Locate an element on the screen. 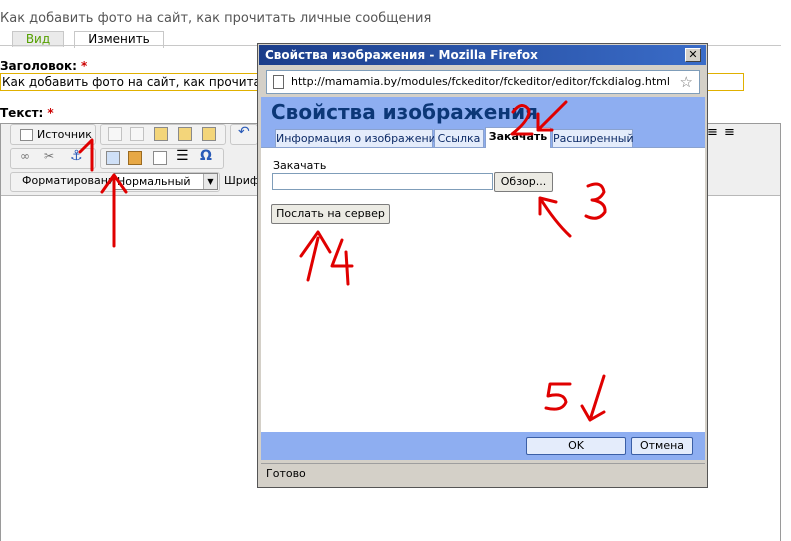 The height and width of the screenshot is (541, 791). paste-icon is located at coordinates (161, 134).